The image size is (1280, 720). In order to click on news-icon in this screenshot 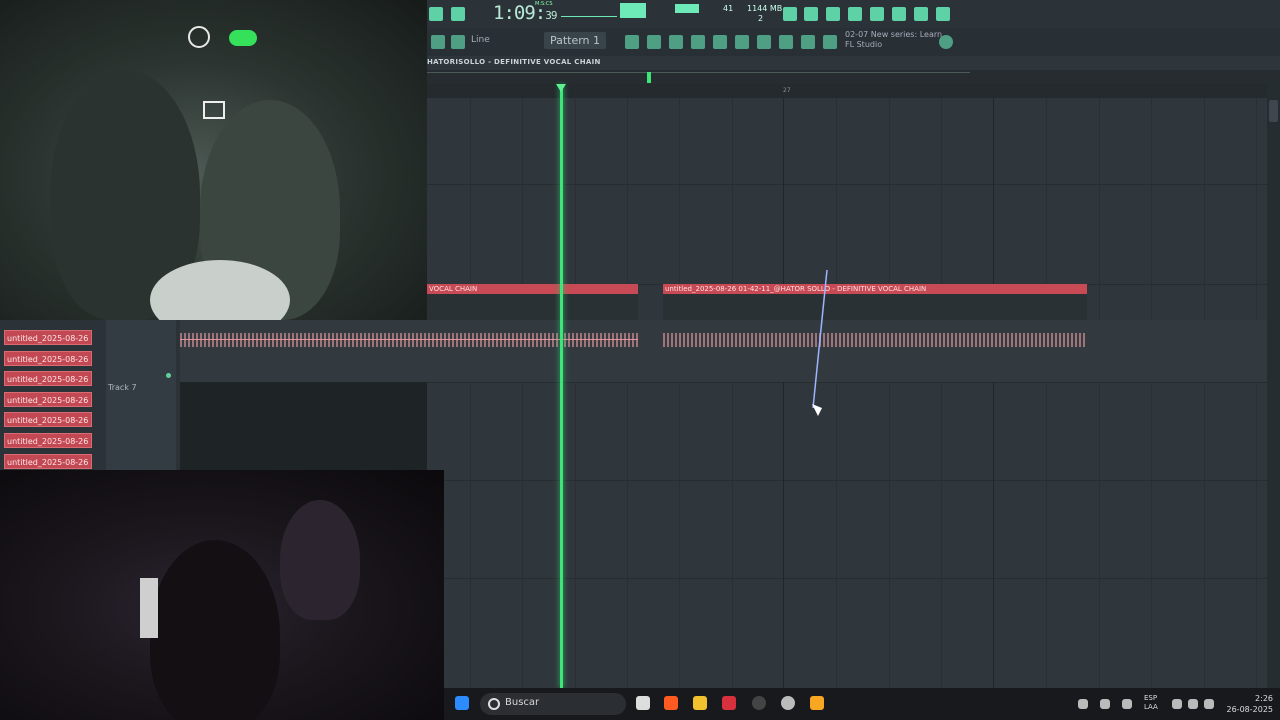, I will do `click(830, 42)`.